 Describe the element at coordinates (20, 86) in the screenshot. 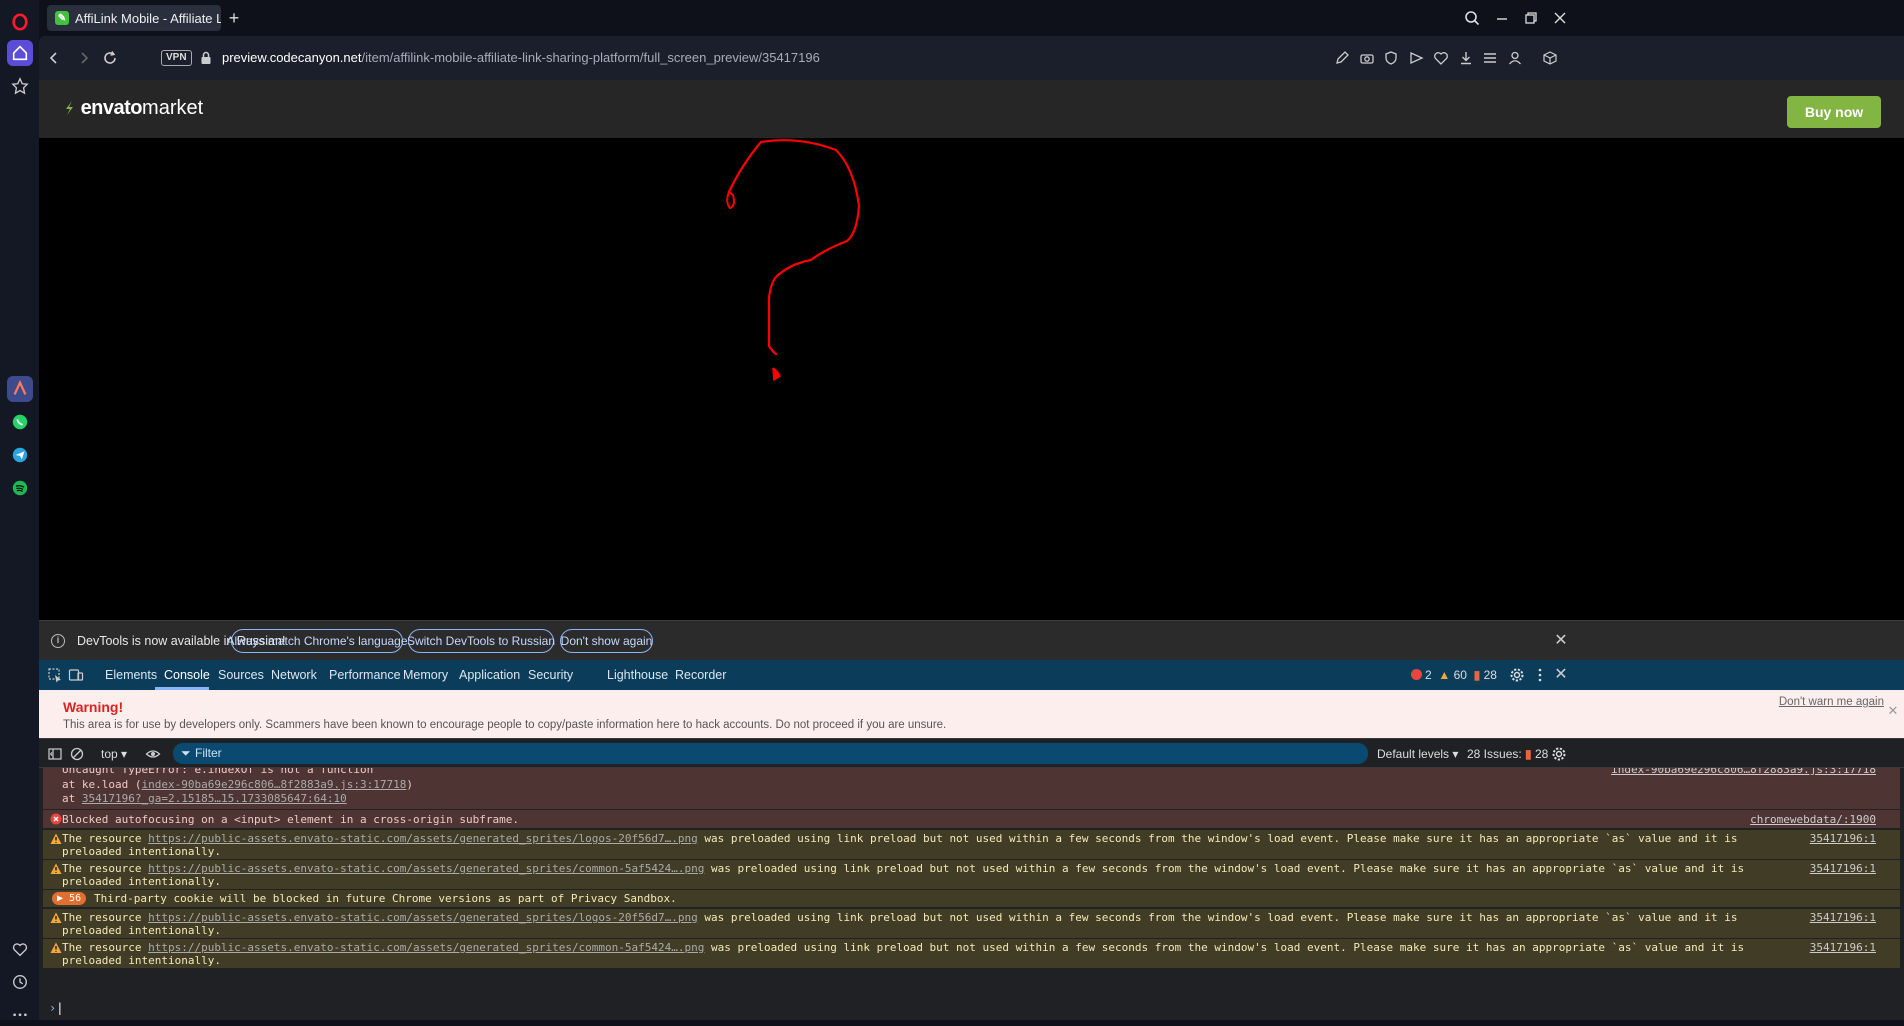

I see `speed-dial-icon` at that location.